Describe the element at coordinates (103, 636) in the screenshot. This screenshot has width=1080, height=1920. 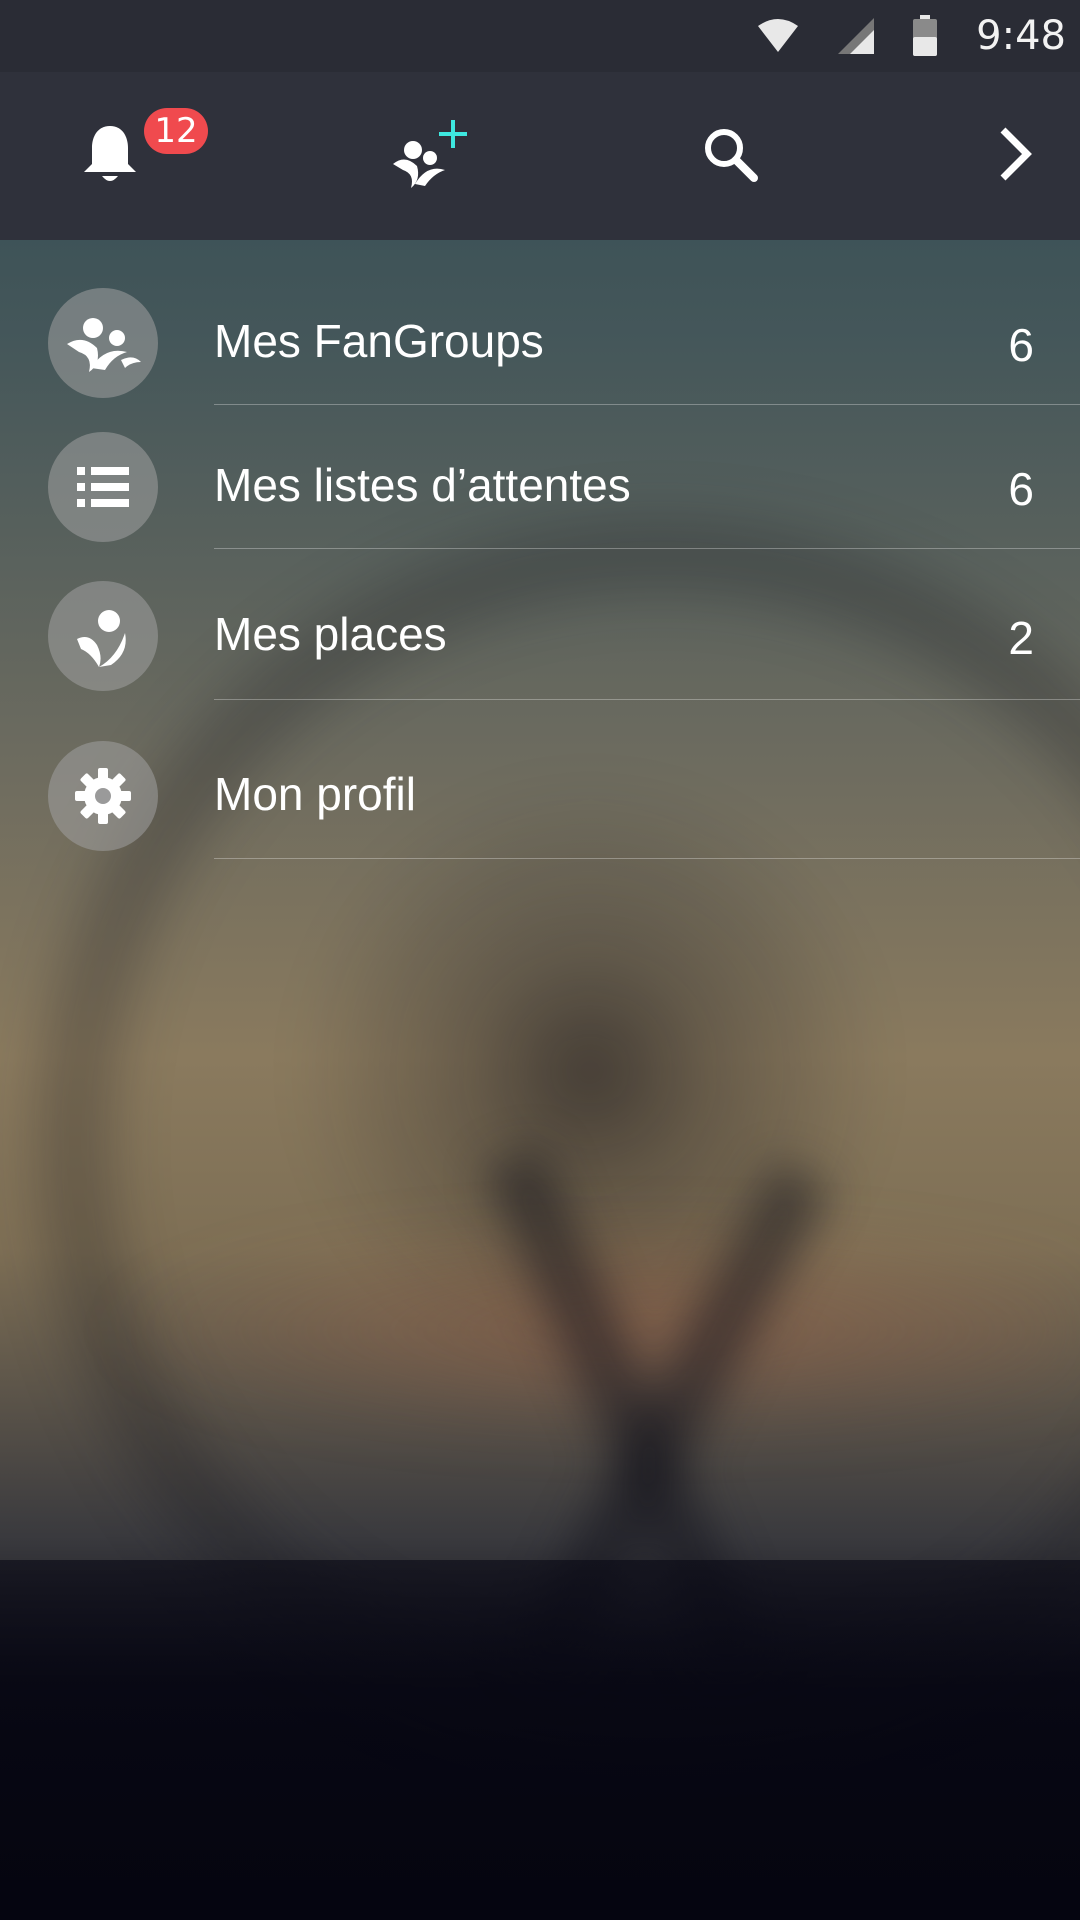
I see `person-place-icon` at that location.